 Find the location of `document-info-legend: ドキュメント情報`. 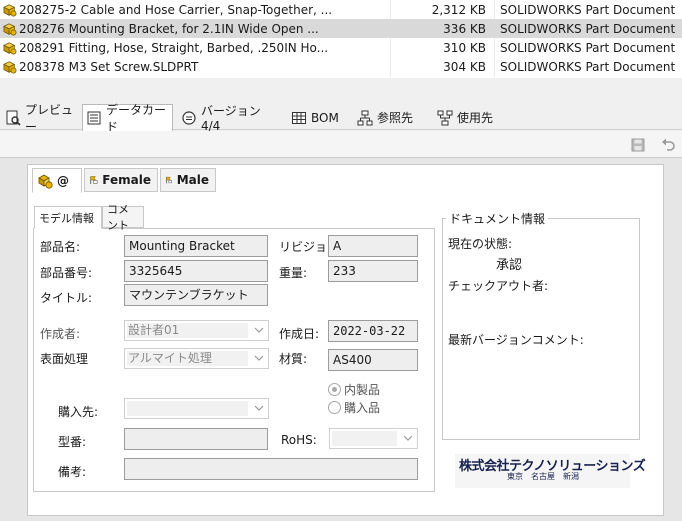

document-info-legend: ドキュメント情報 is located at coordinates (497, 218).